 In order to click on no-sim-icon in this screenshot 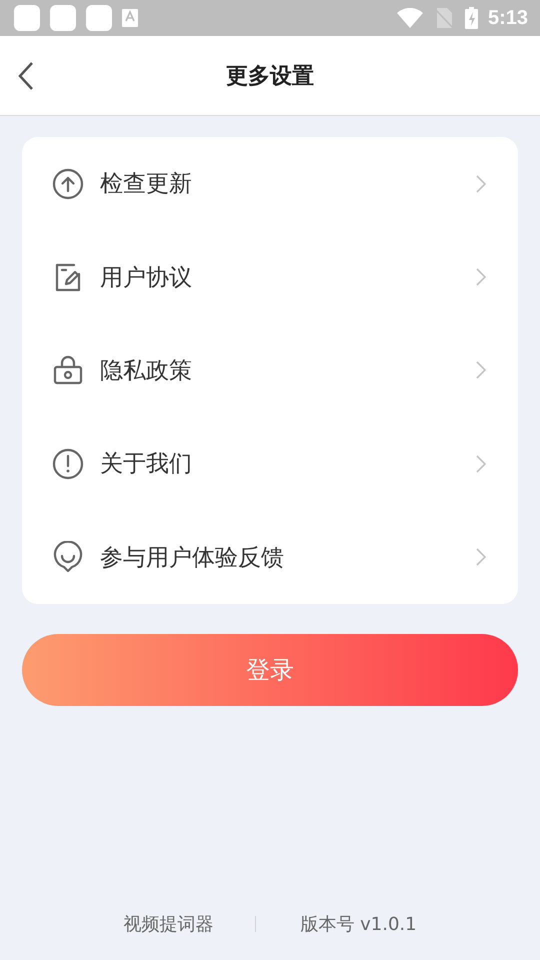, I will do `click(443, 18)`.